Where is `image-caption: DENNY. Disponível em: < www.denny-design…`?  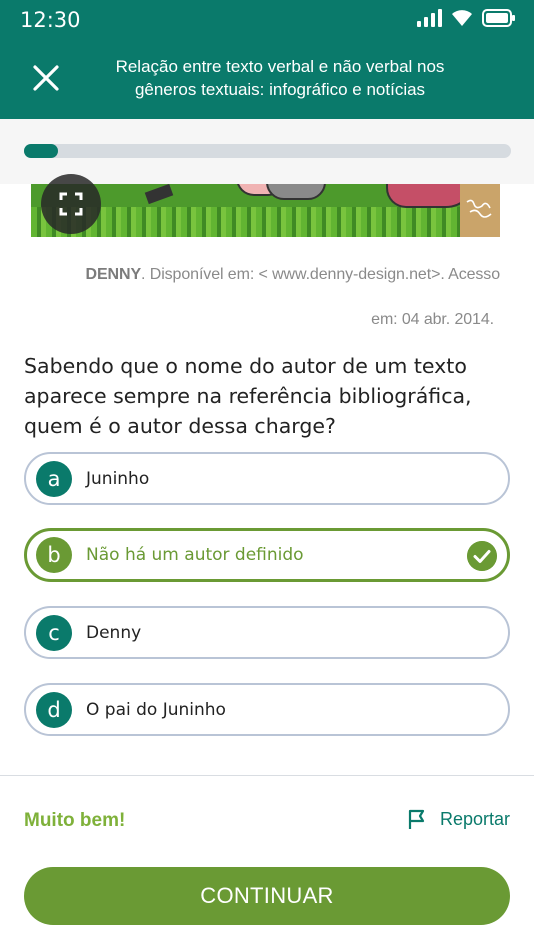 image-caption: DENNY. Disponível em: < www.denny-design… is located at coordinates (293, 275).